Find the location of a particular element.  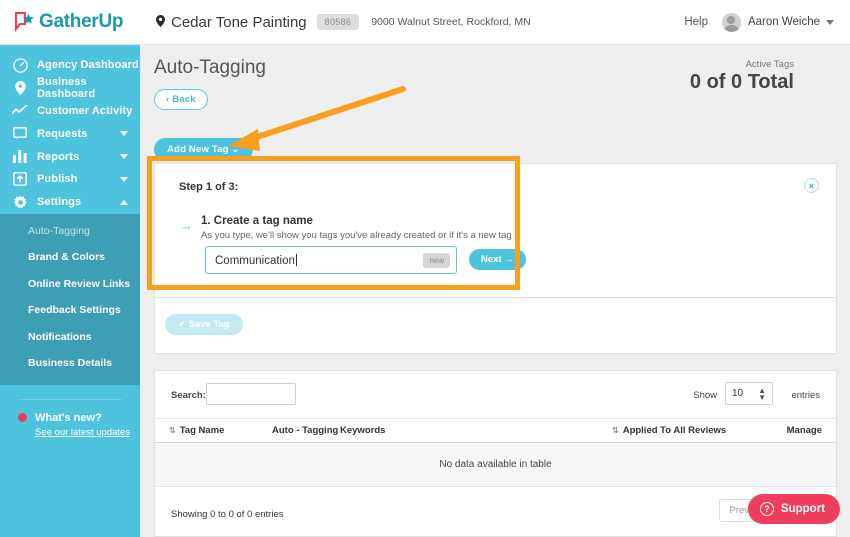

sidebar-subitem-label: Business Details is located at coordinates (70, 363).